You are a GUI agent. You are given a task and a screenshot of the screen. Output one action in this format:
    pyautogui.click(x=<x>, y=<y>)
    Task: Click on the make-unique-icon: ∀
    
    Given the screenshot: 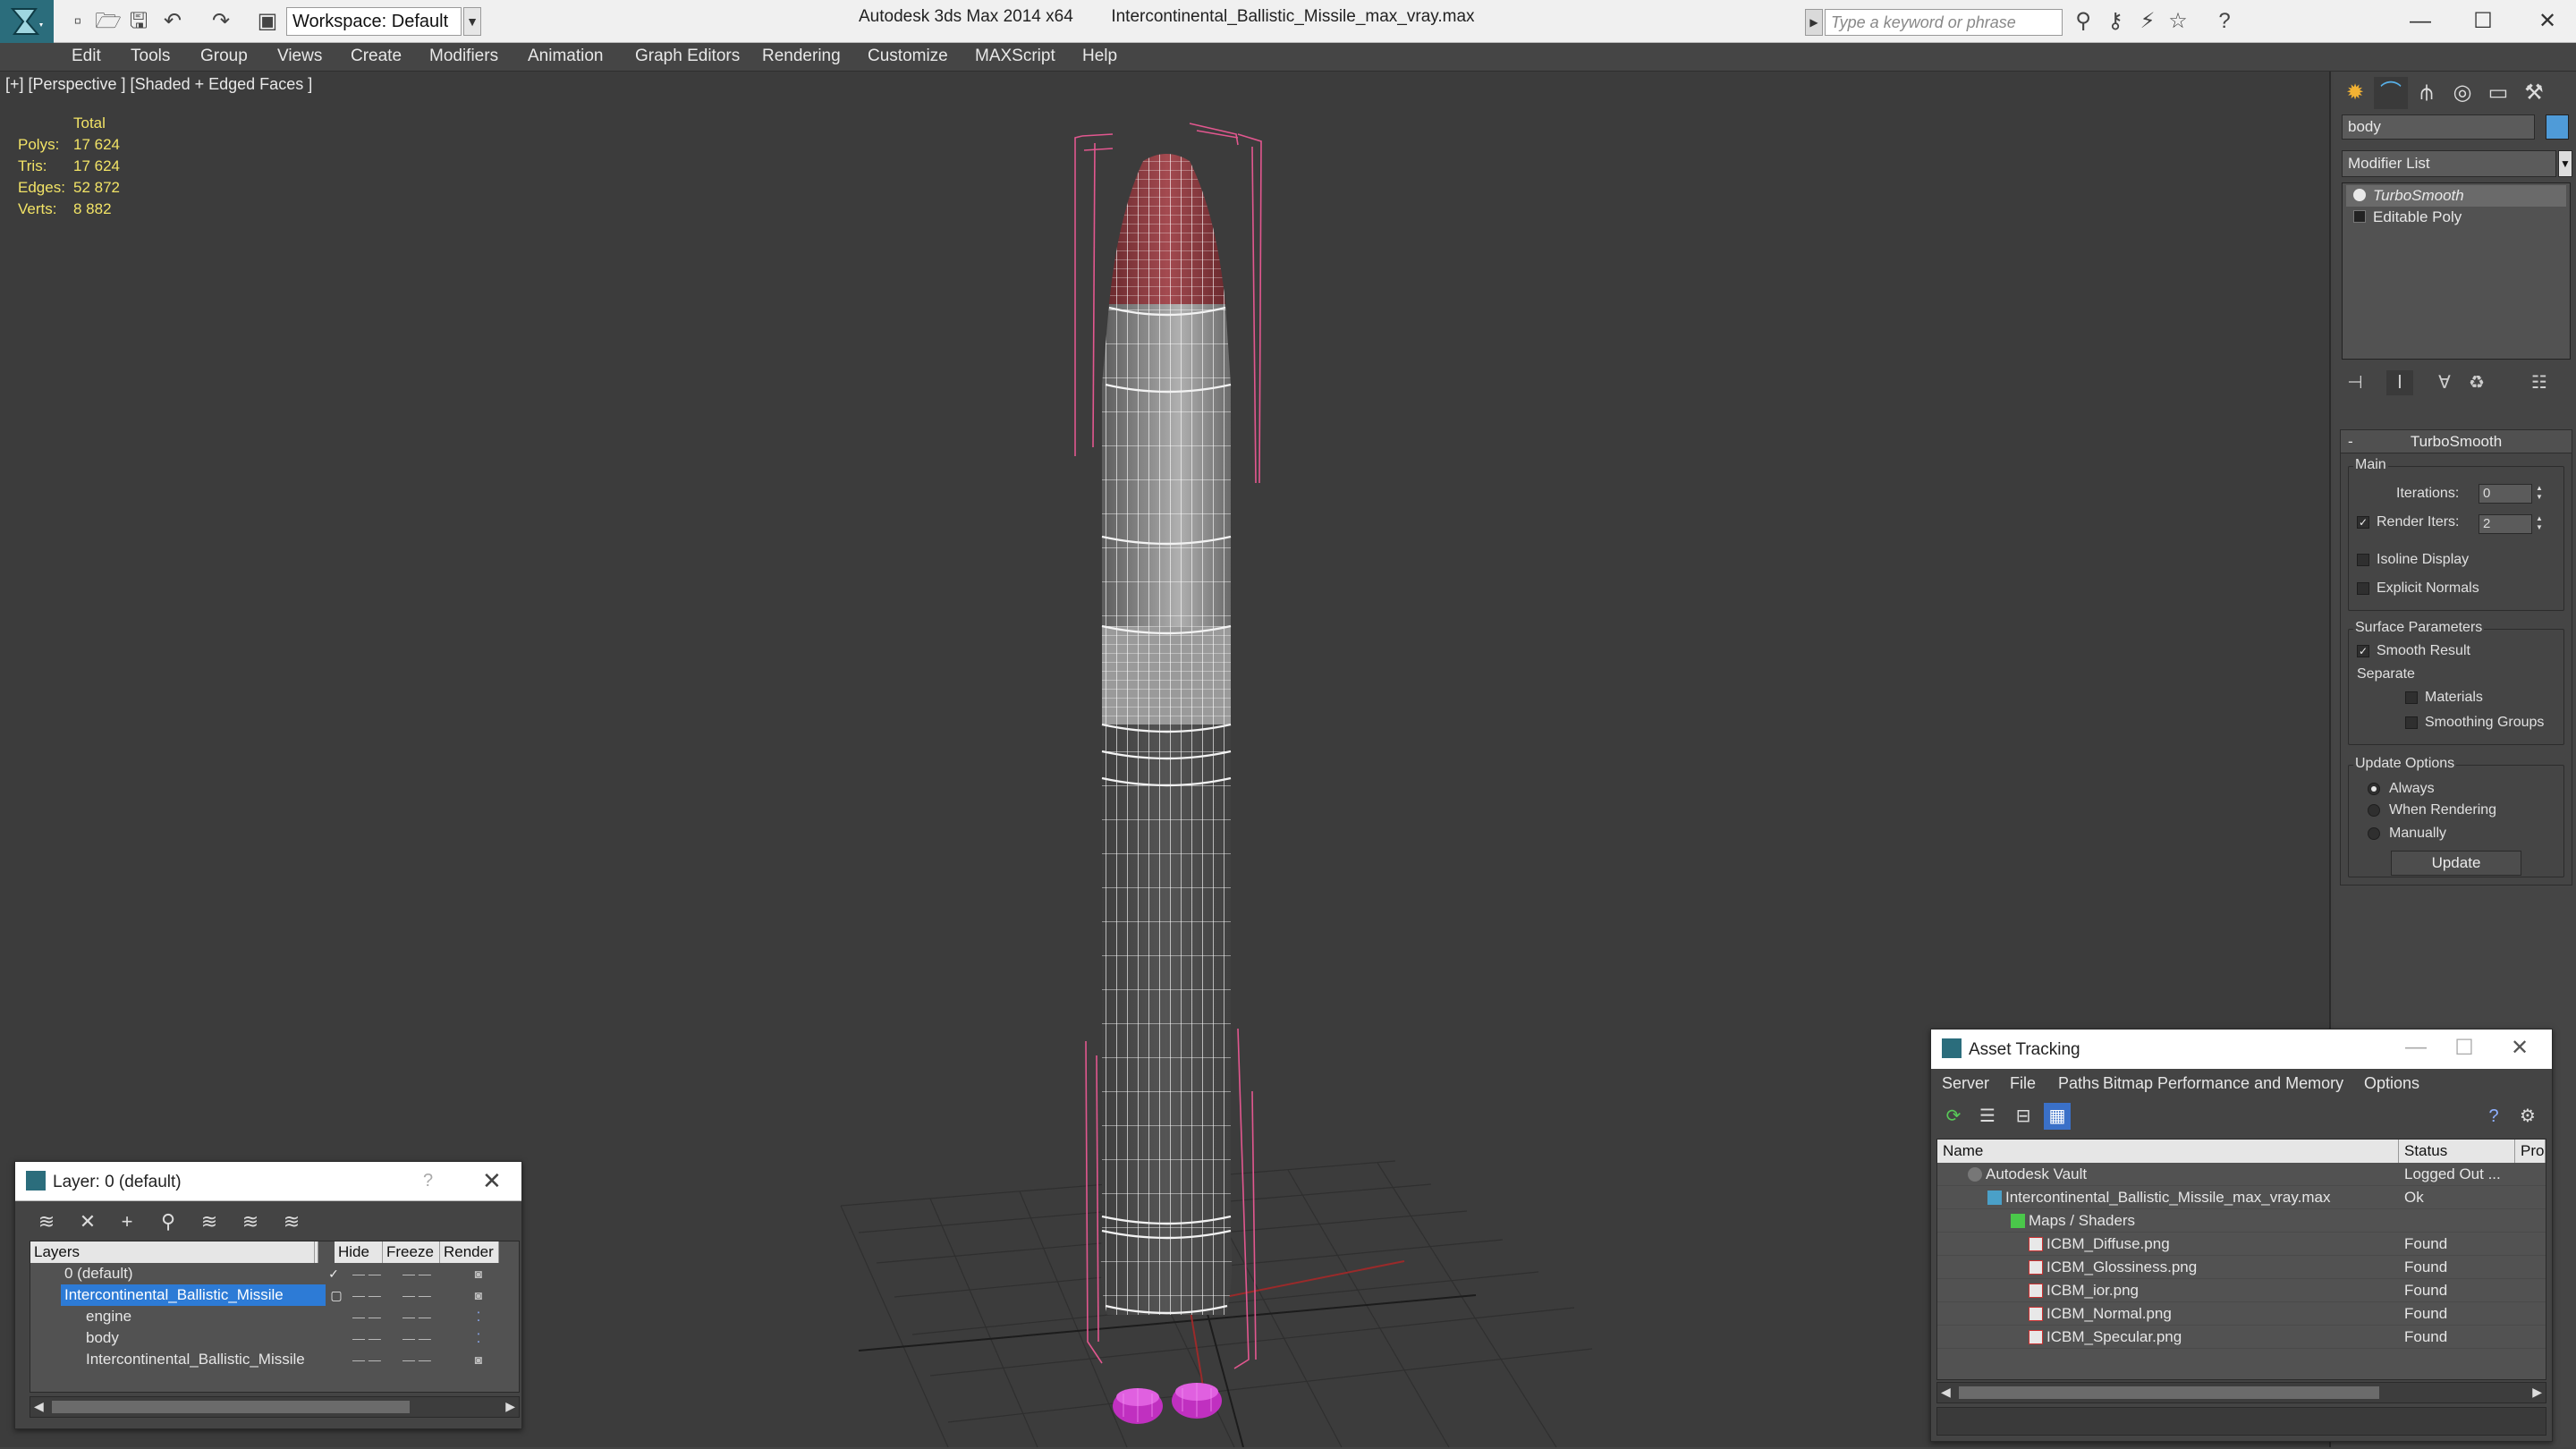 What is the action you would take?
    pyautogui.click(x=2444, y=382)
    